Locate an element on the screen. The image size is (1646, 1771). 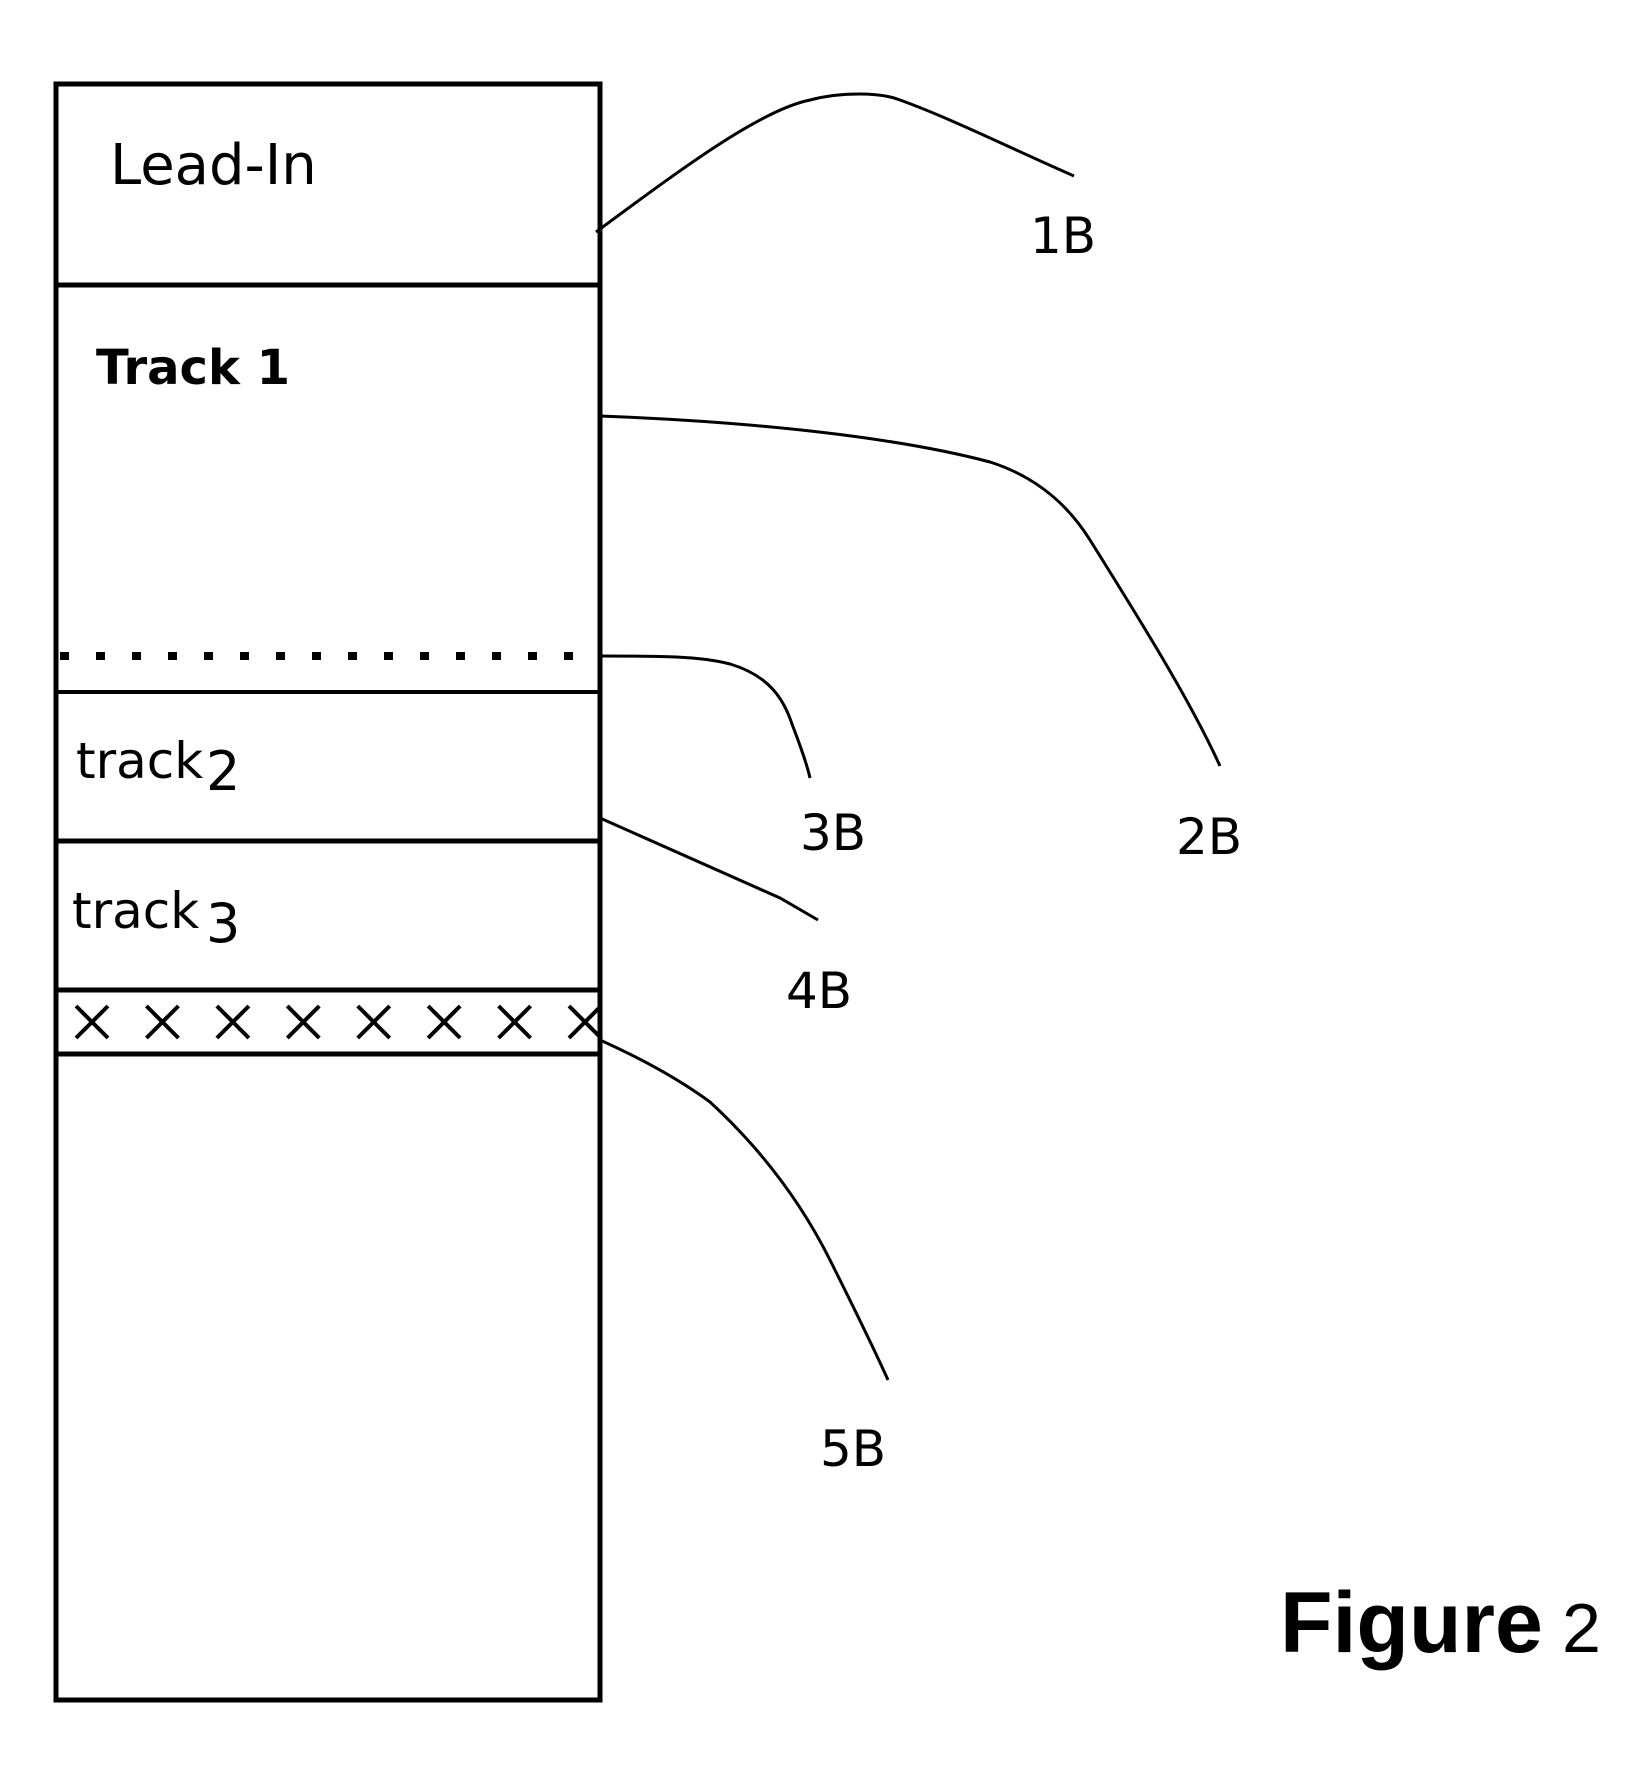
track-3-number: 3 is located at coordinates (223, 923).